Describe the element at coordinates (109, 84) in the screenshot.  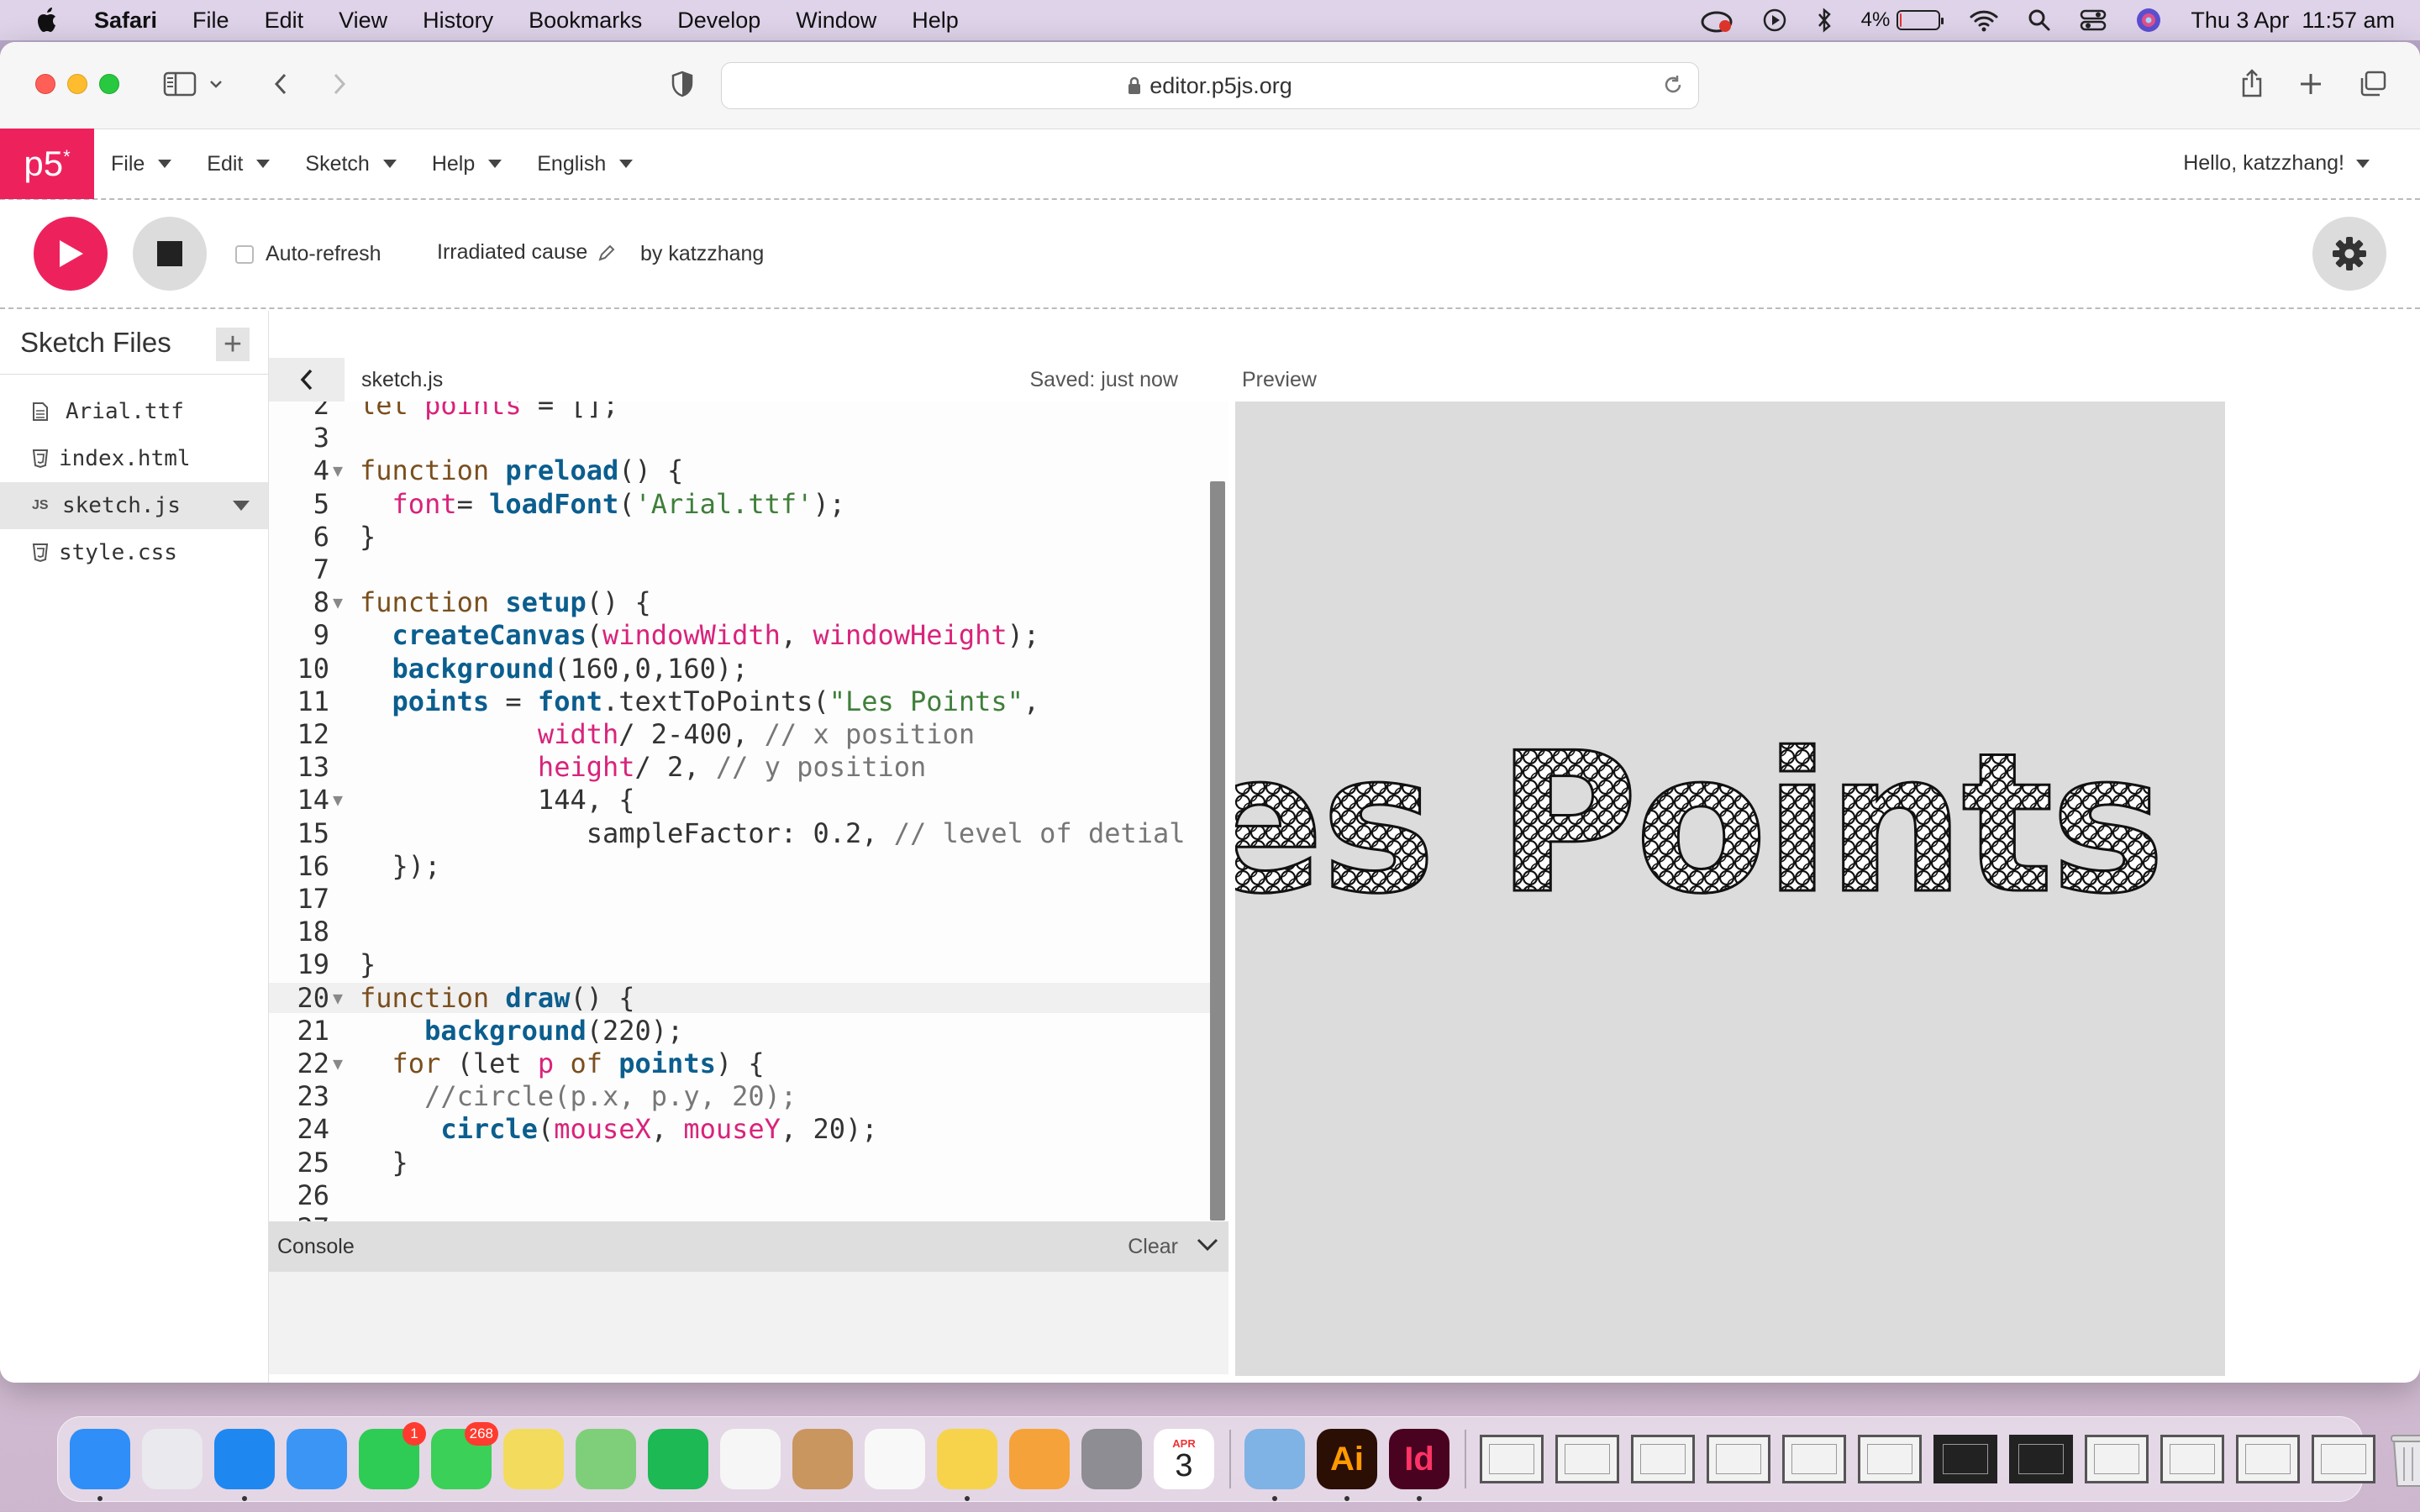
I see `zoom-window-button` at that location.